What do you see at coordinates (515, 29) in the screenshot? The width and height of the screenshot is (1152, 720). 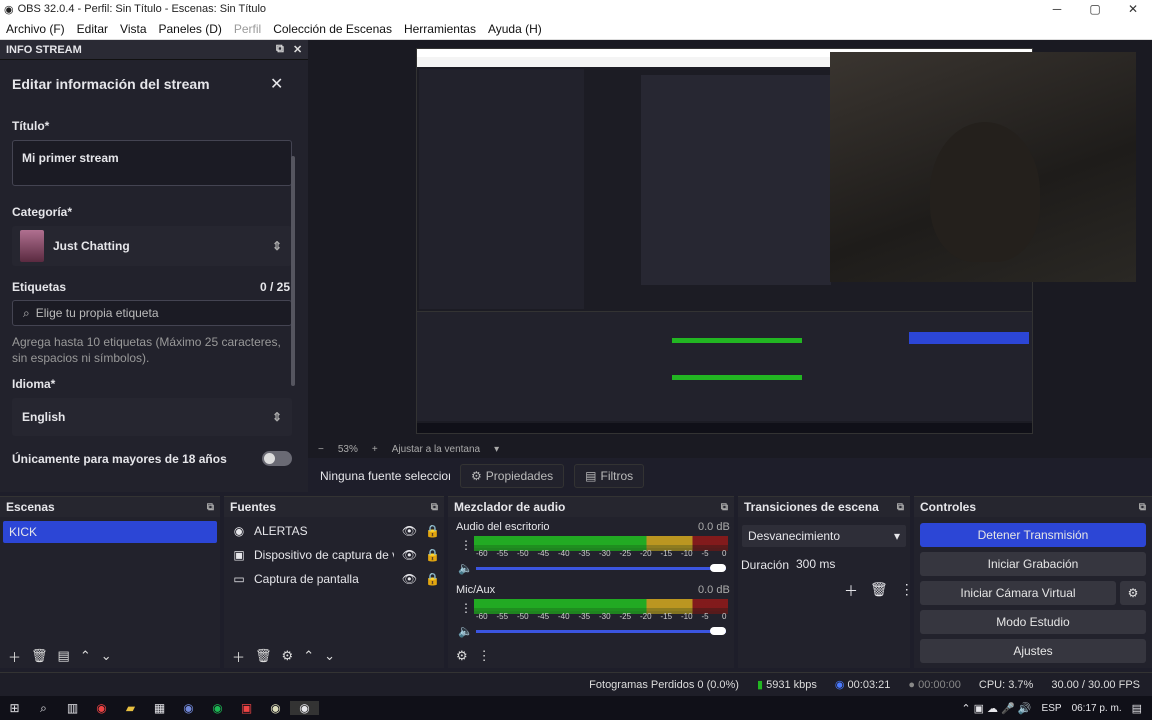 I see `menu-ayuda: Ayuda (H)` at bounding box center [515, 29].